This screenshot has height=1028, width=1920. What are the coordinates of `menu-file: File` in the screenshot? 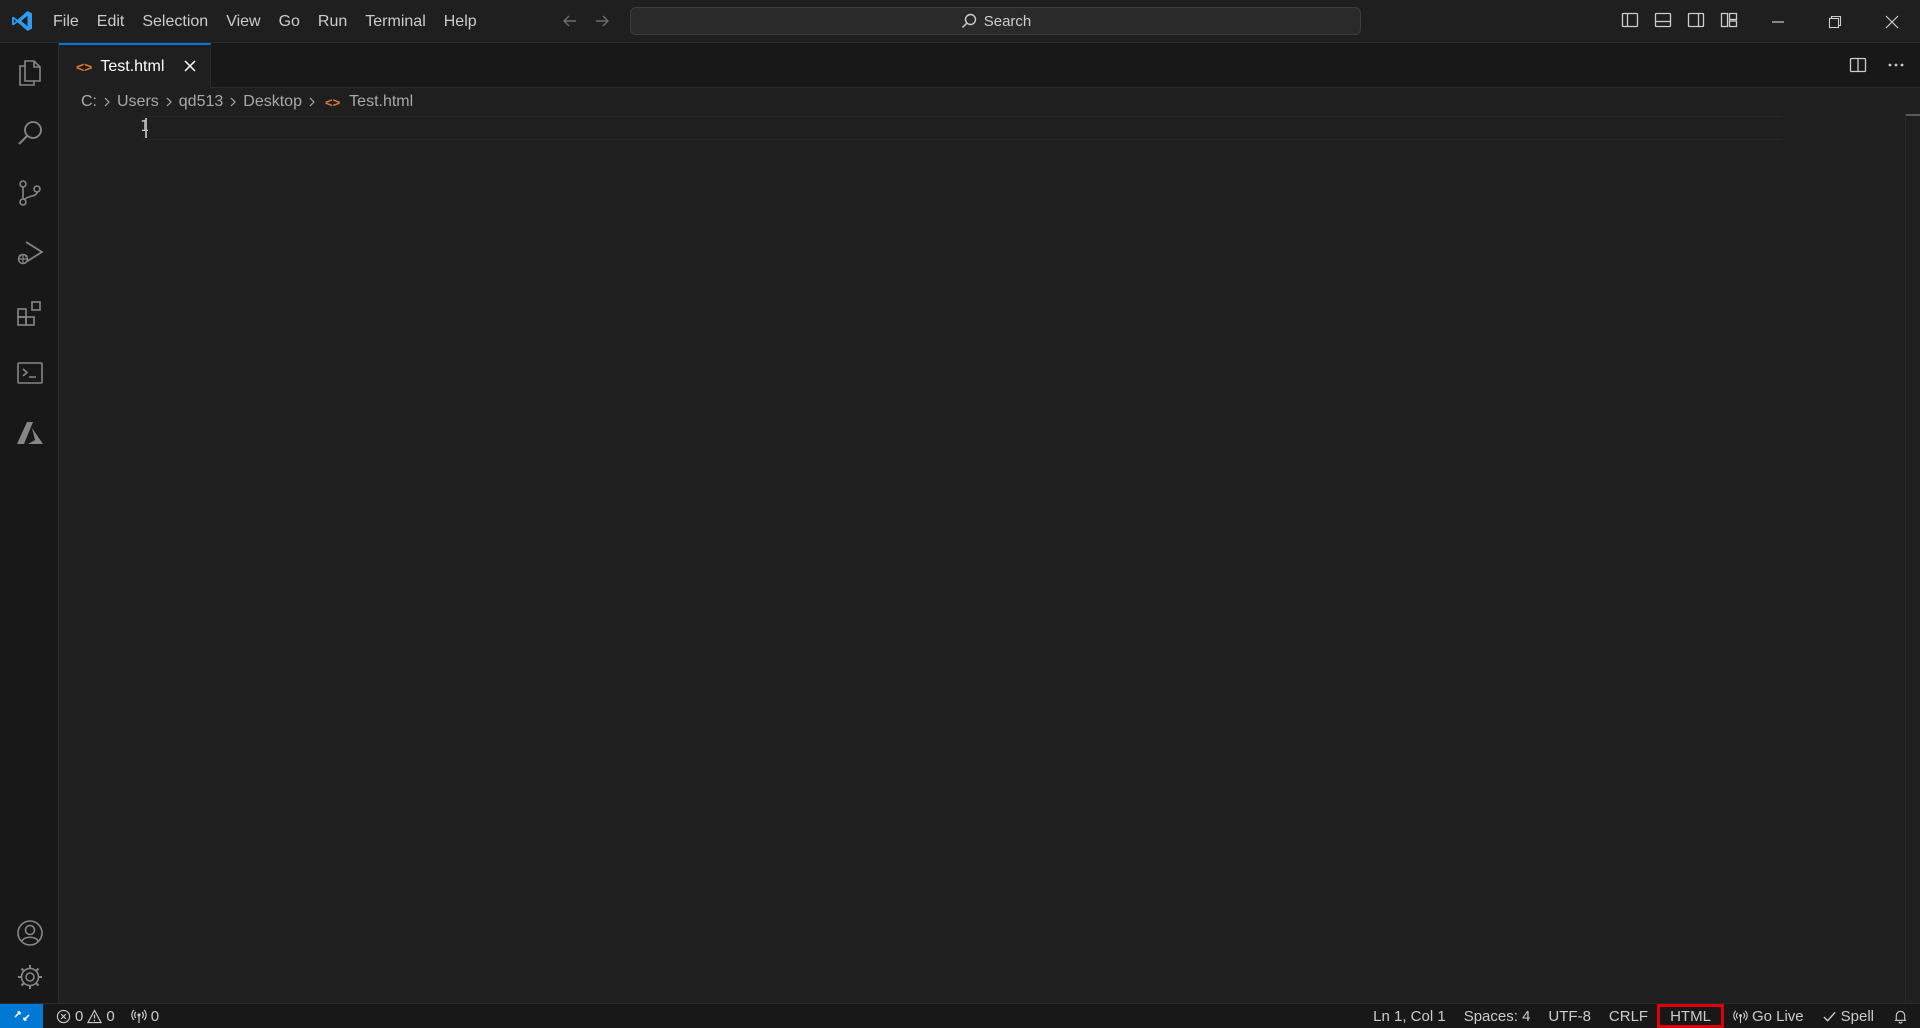 It's located at (66, 22).